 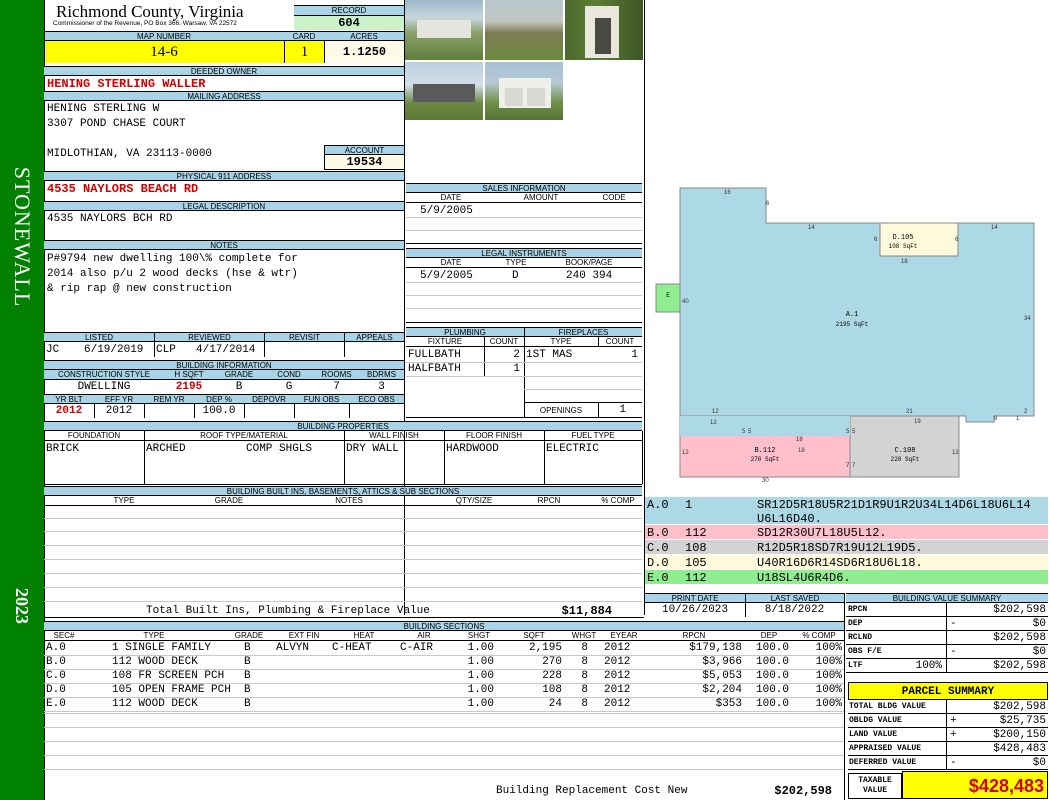 What do you see at coordinates (948, 691) in the screenshot?
I see `parcel-summary-title: PARCEL SUMMARY` at bounding box center [948, 691].